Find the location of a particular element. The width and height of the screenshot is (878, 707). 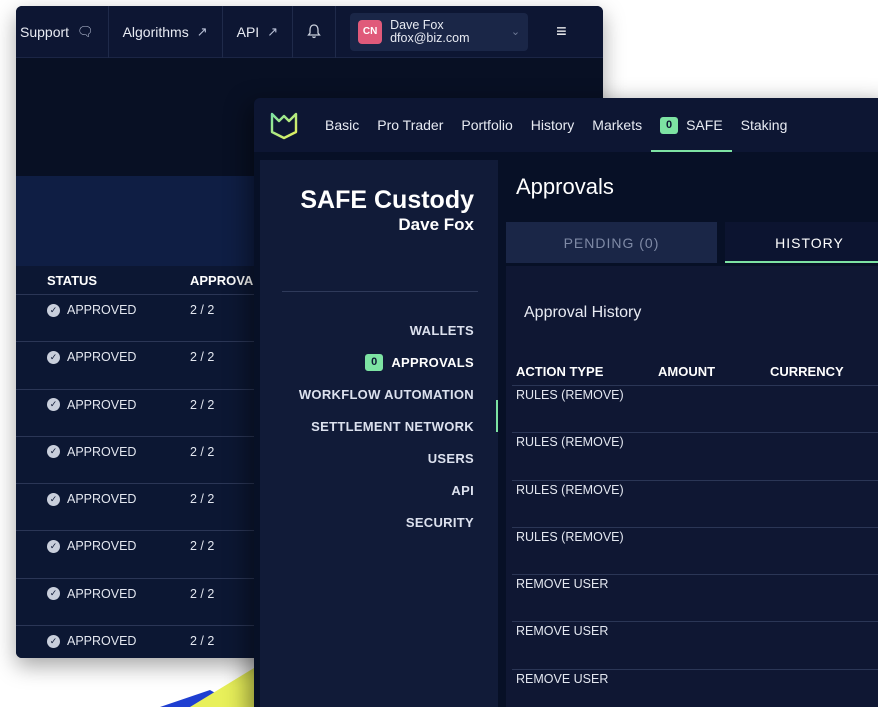

col-action-type: ACTION TYPE is located at coordinates (560, 371).